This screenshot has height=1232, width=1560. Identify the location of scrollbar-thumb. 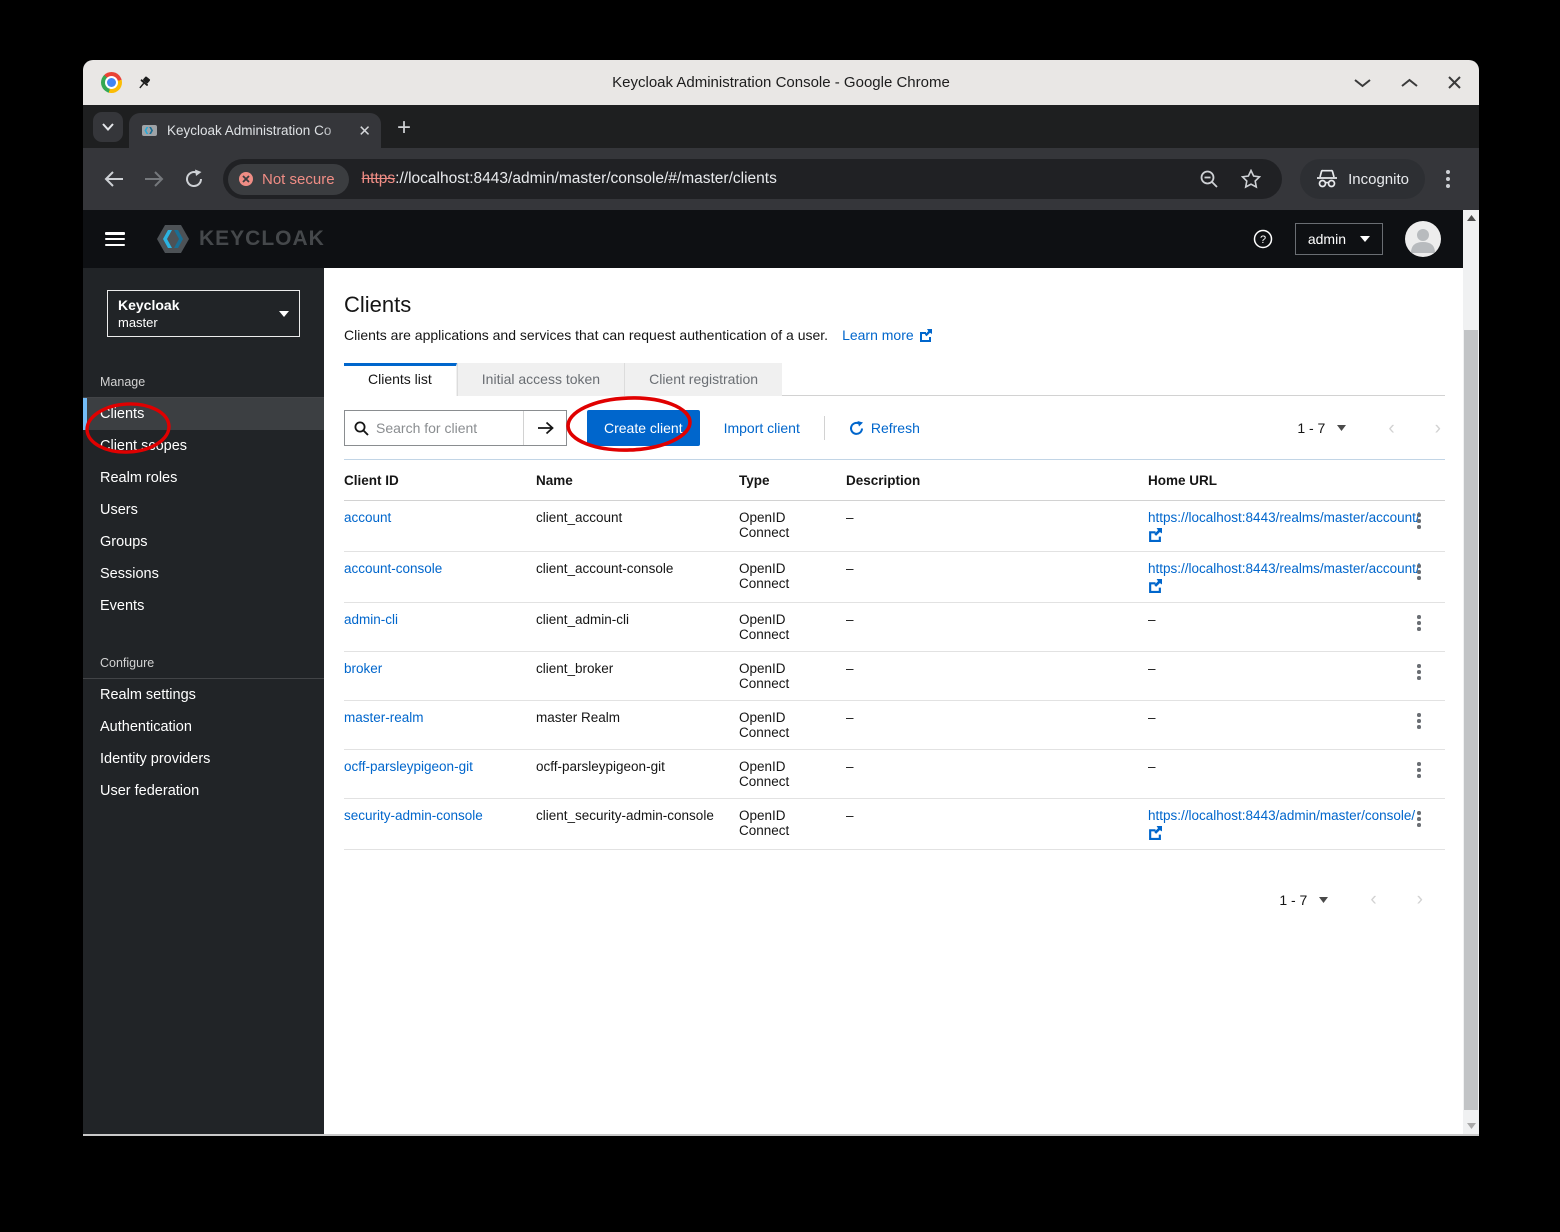
(1471, 720).